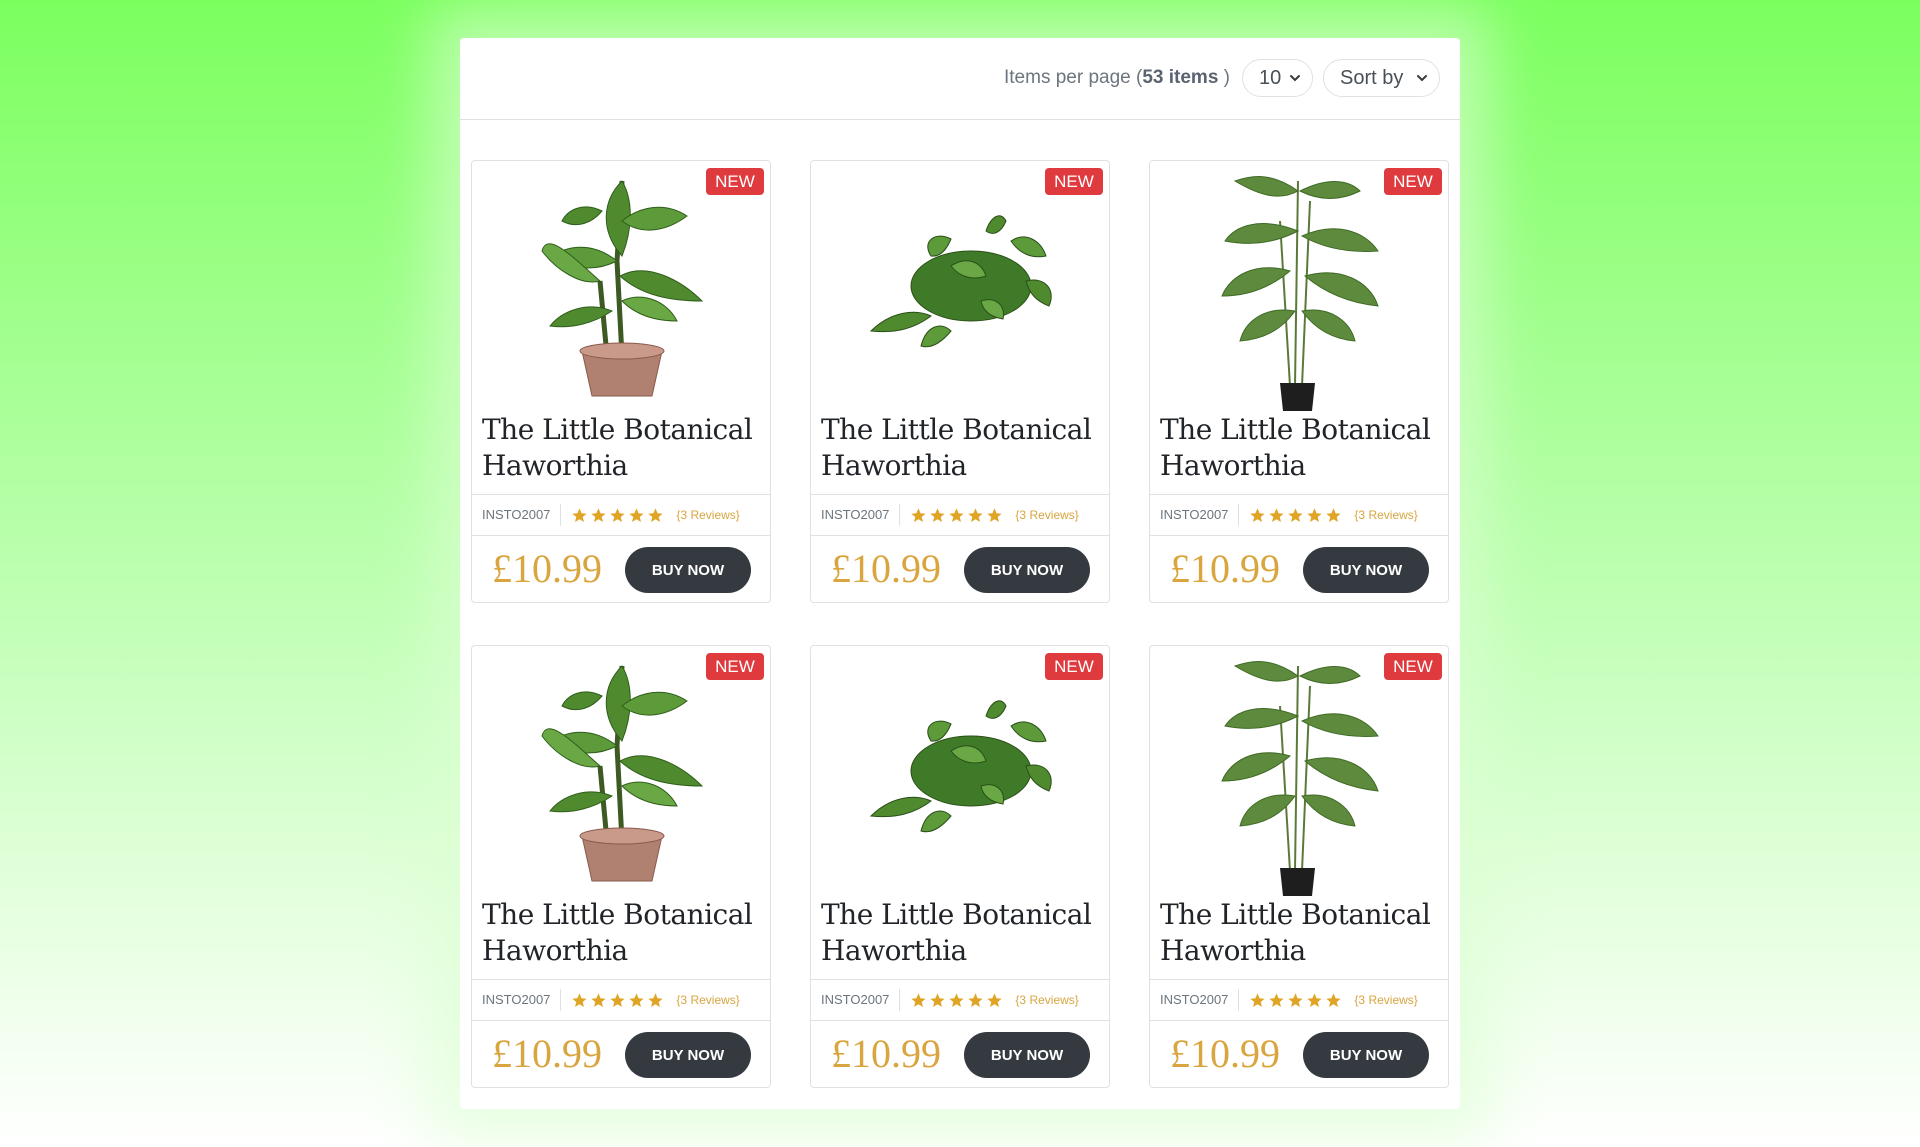  I want to click on items-per-page-select: 10, so click(1277, 78).